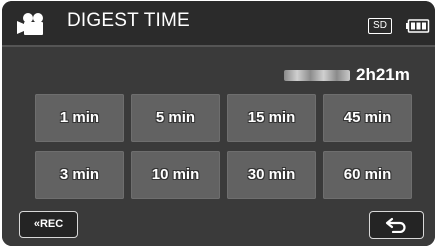 This screenshot has width=437, height=248. I want to click on sd-card-badge: SD, so click(380, 26).